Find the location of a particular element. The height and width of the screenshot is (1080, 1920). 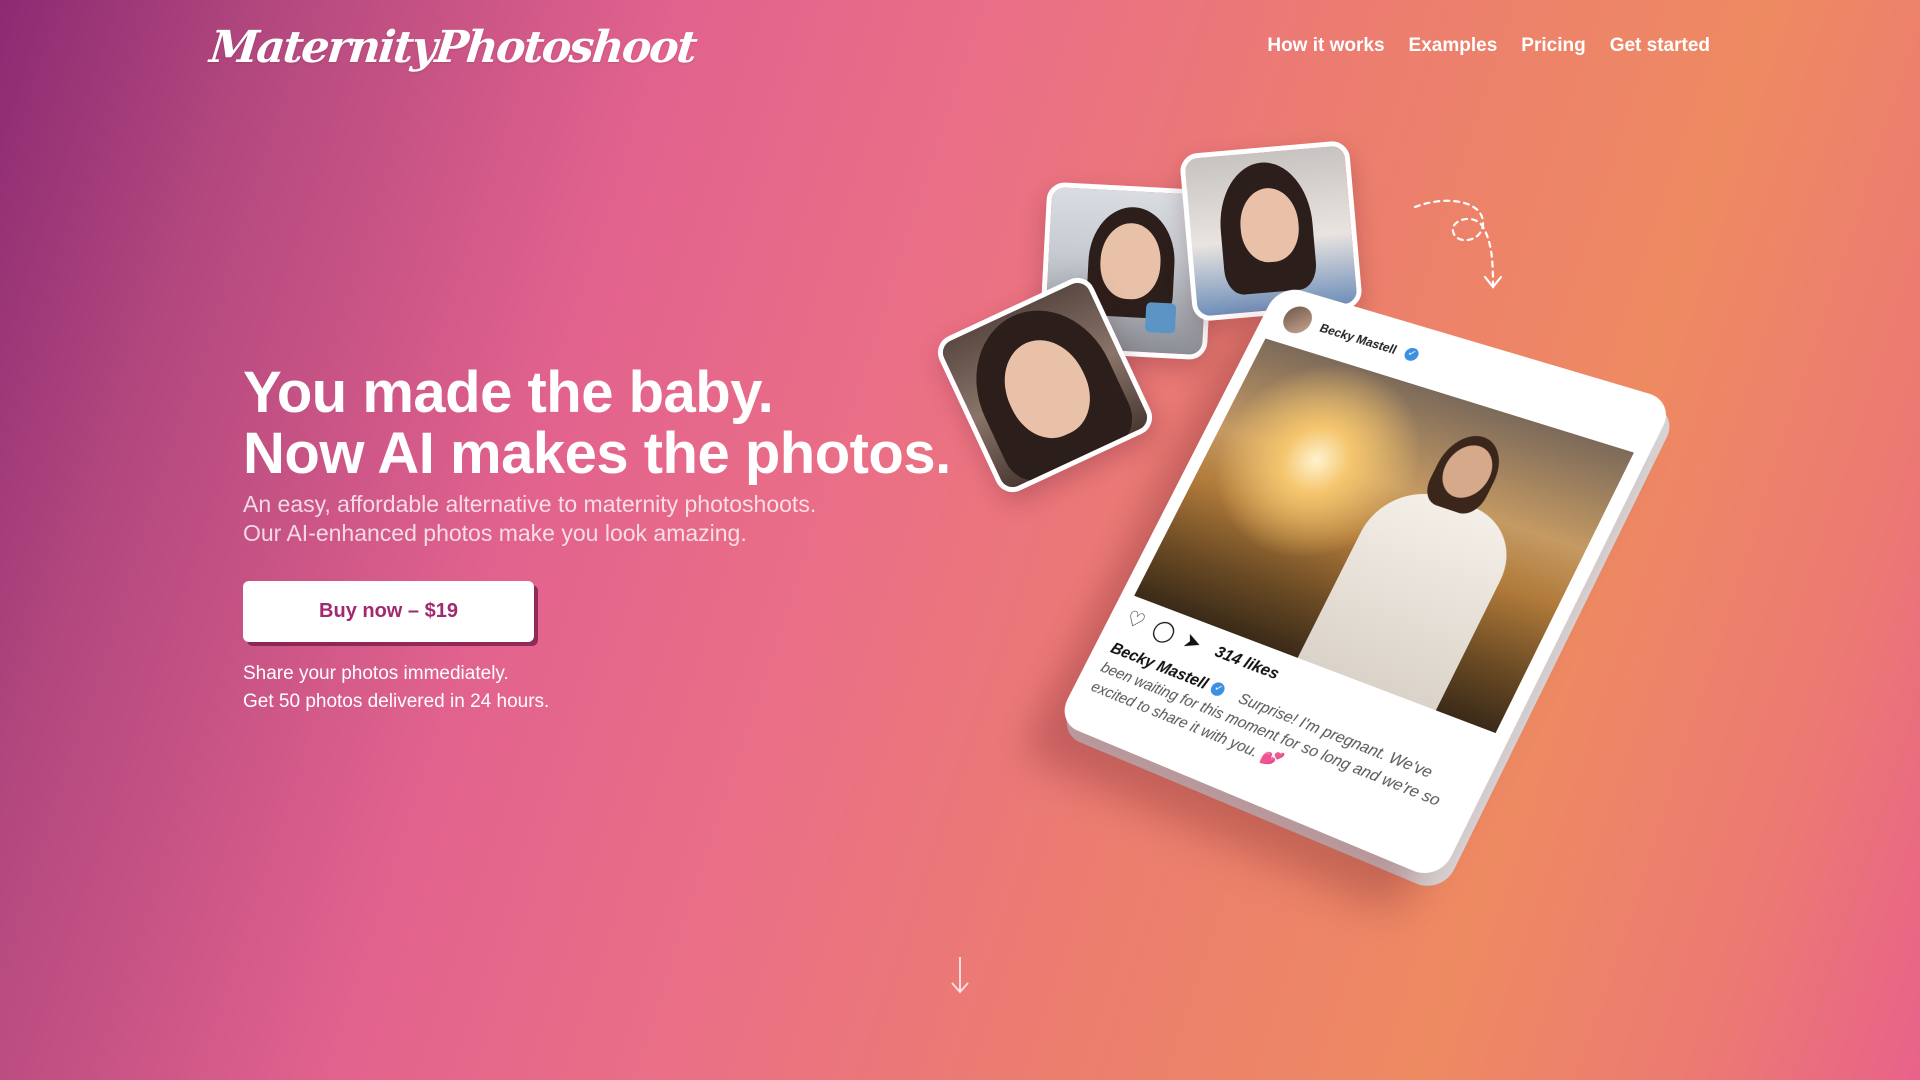

post-image is located at coordinates (1384, 536).